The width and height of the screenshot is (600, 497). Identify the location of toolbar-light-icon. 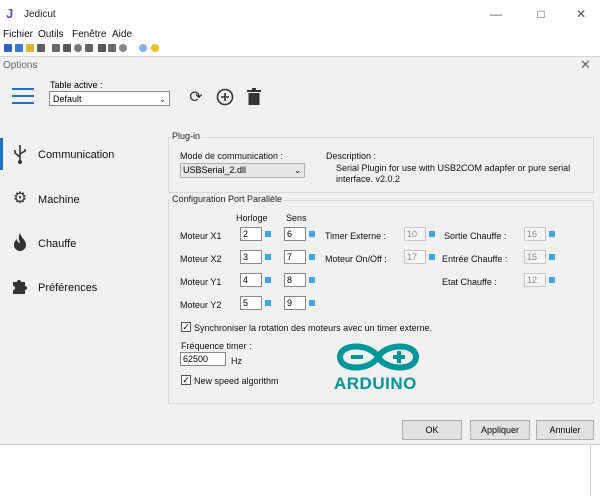
(155, 48).